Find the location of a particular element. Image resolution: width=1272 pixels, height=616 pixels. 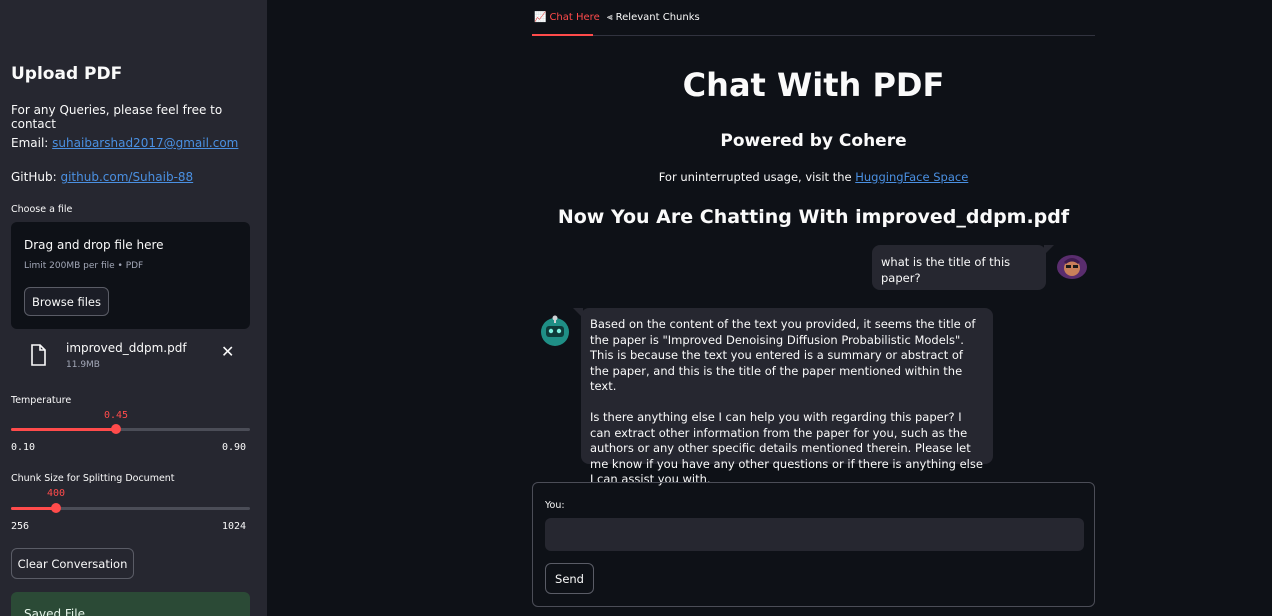

dropzone-limit: Limit 200MB per file • PDF is located at coordinates (84, 266).